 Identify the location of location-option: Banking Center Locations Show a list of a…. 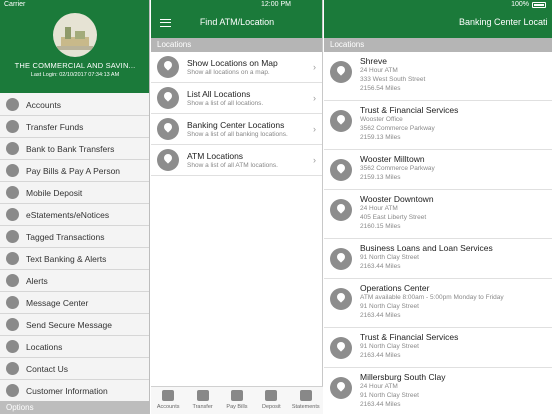
(236, 129).